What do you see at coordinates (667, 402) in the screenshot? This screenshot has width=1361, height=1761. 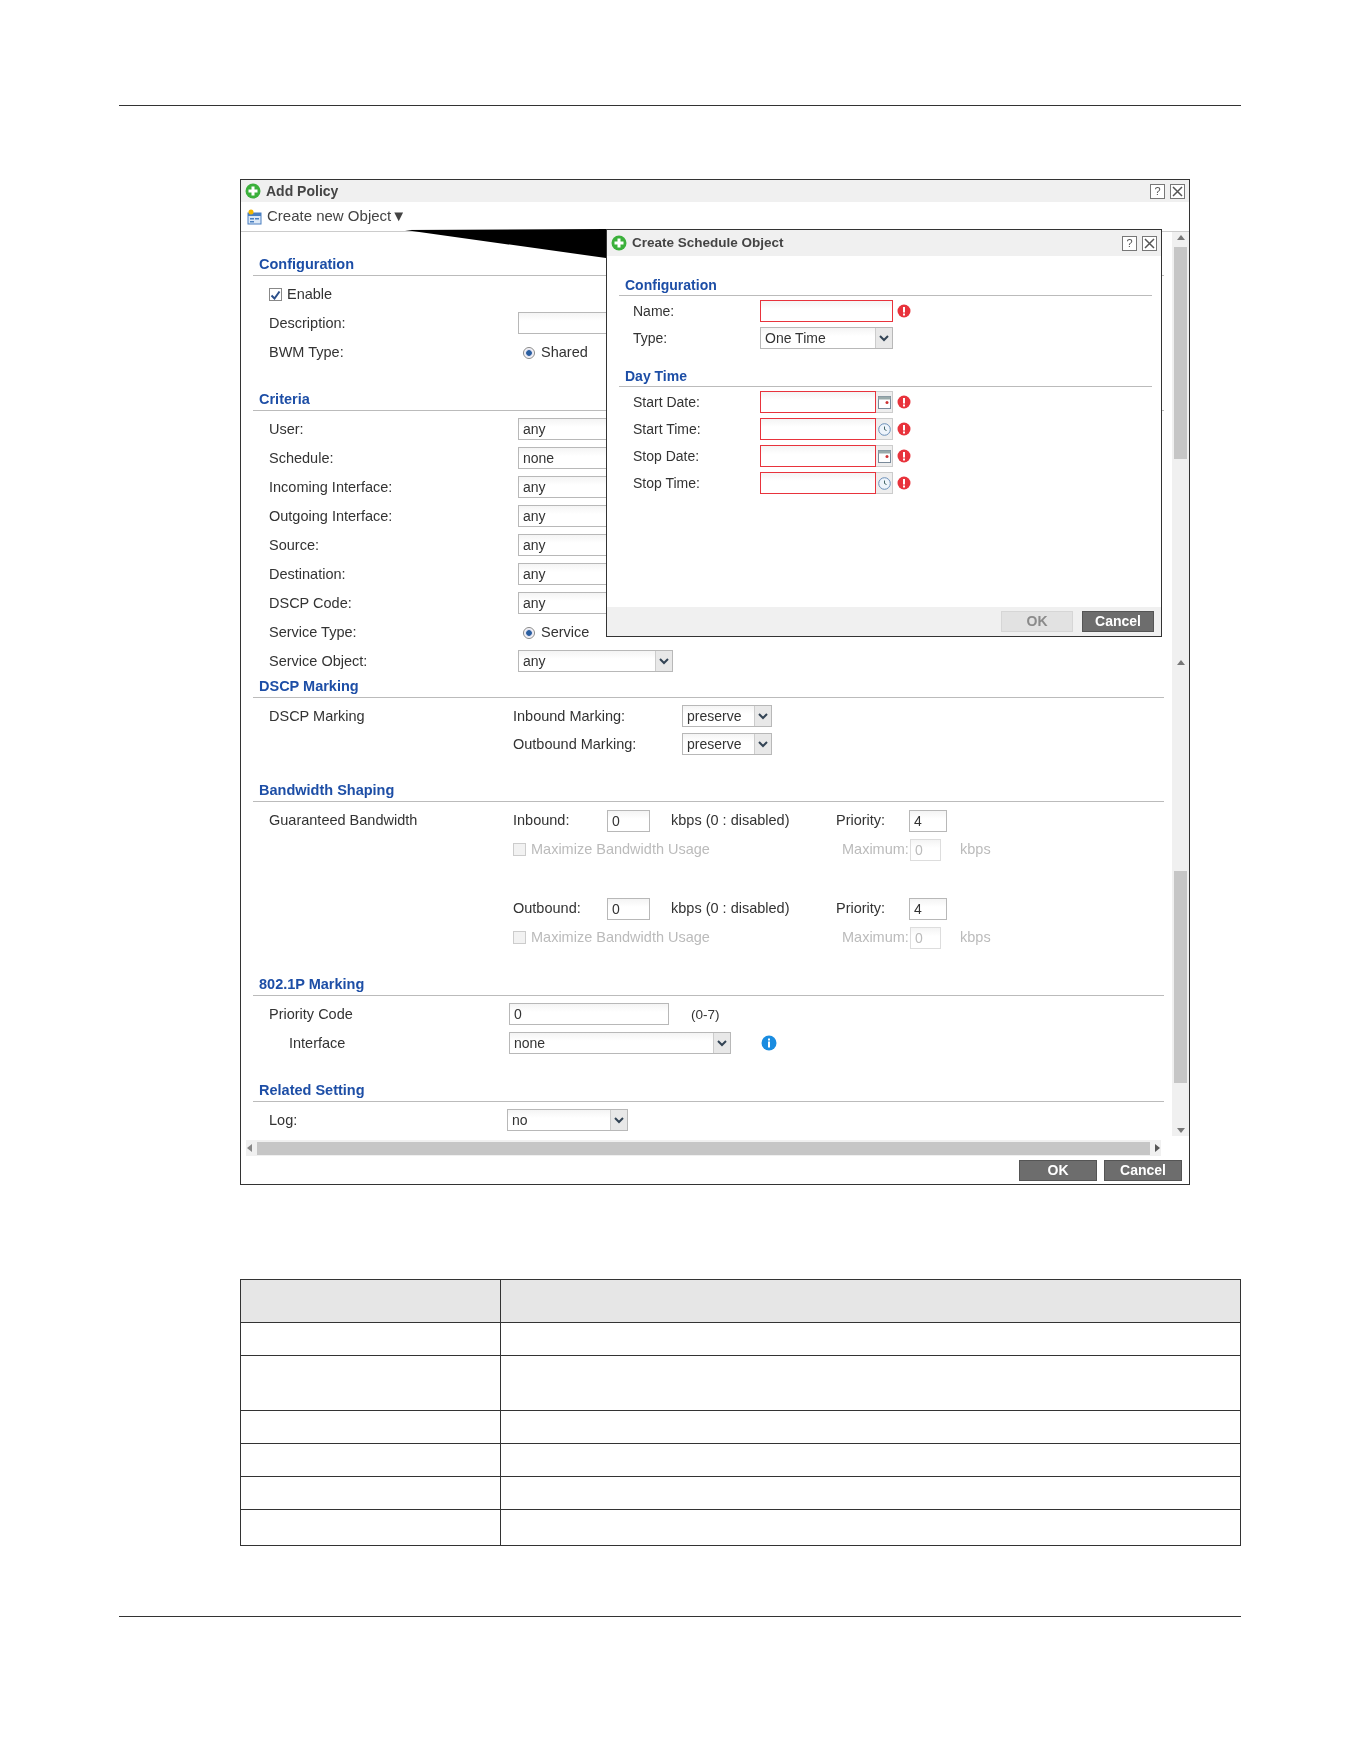 I see `field-label: Start Date:` at bounding box center [667, 402].